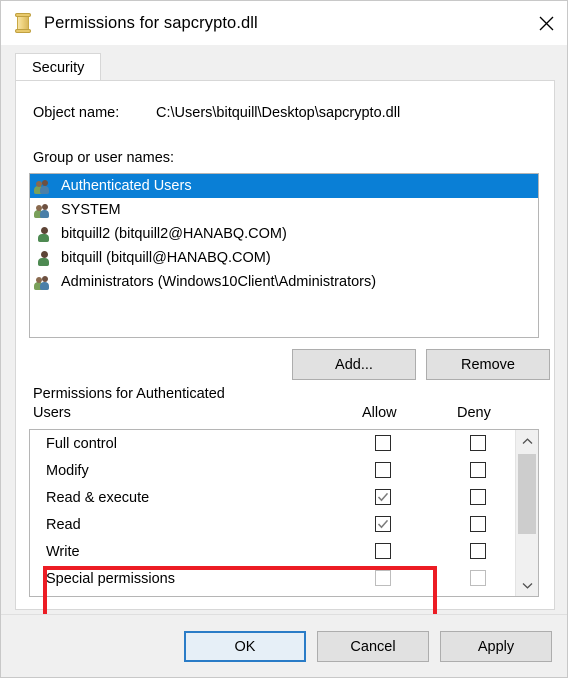  I want to click on list-item: bitquill (bitquill@HANABQ.COM), so click(284, 258).